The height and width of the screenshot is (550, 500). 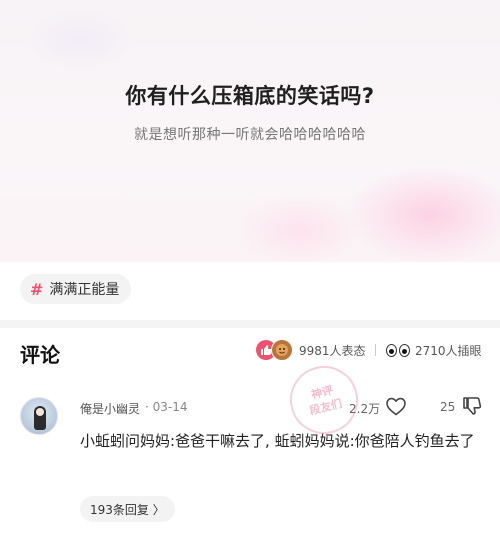 I want to click on comment-username: 俺是小幽灵, so click(x=110, y=408).